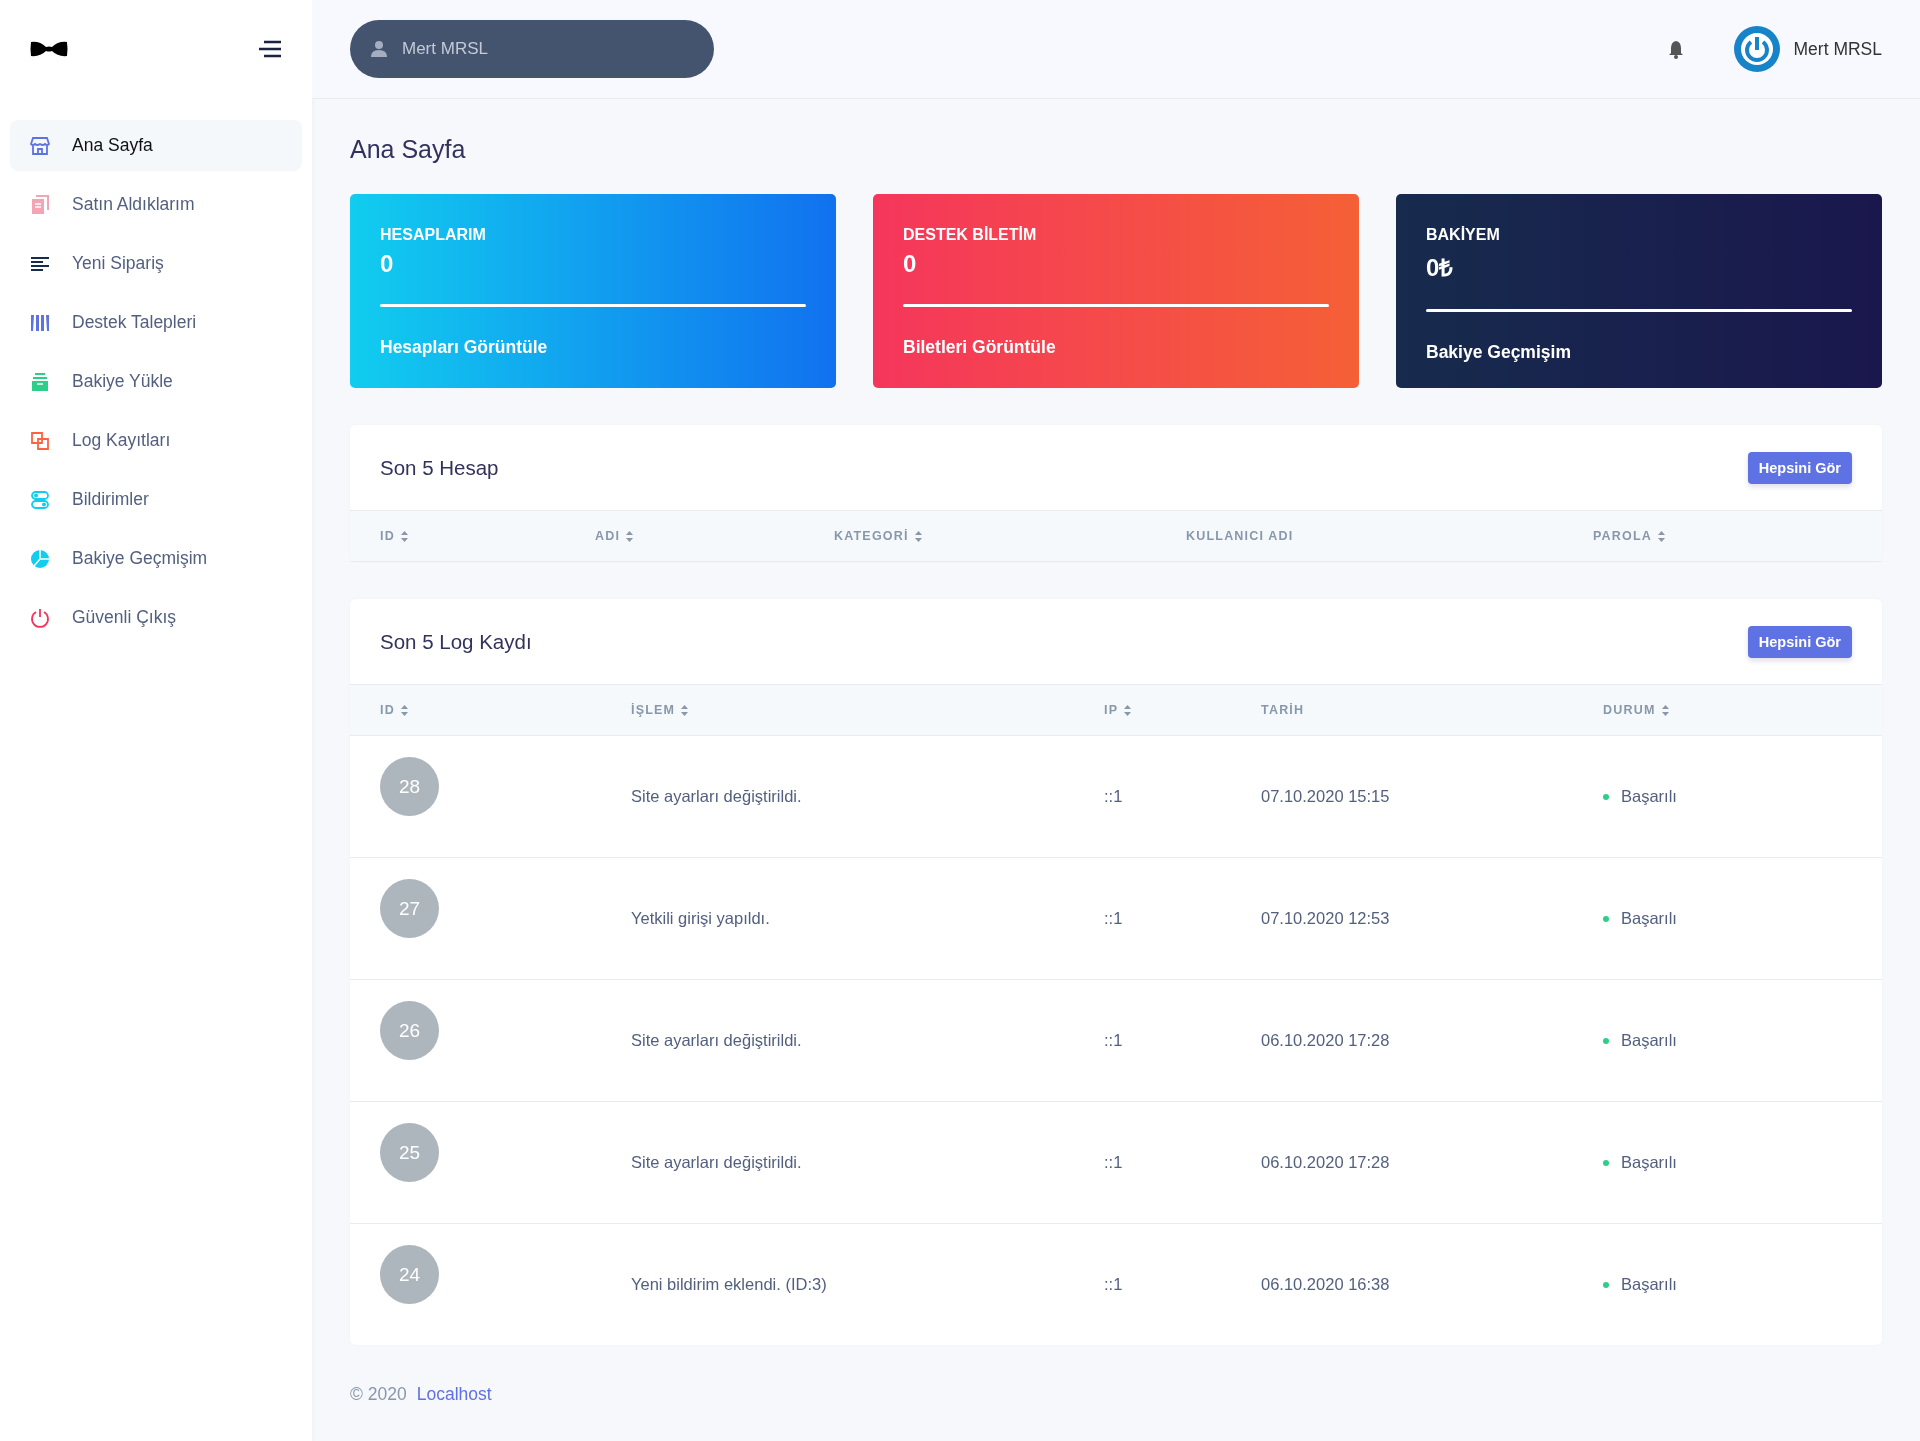 The height and width of the screenshot is (1441, 1920). I want to click on bell-icon, so click(1675, 49).